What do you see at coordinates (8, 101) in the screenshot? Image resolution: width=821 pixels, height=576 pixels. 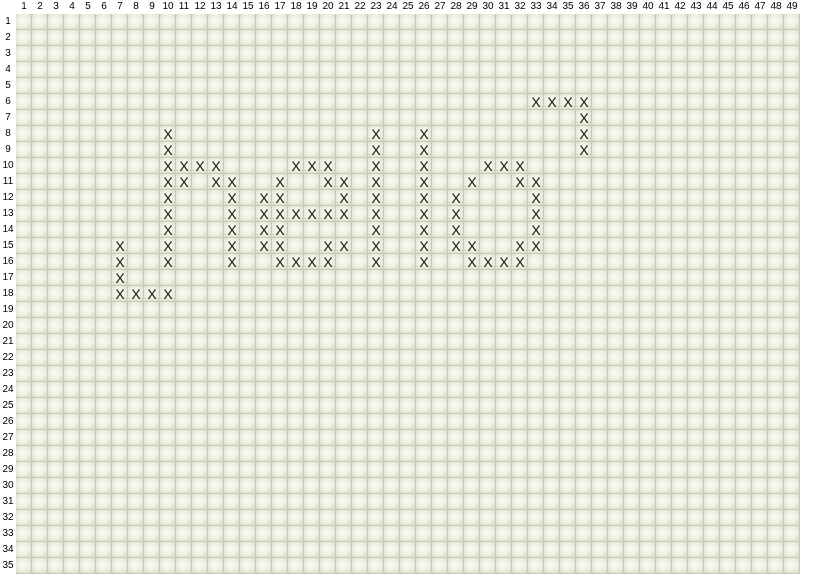 I see `row-label: 6` at bounding box center [8, 101].